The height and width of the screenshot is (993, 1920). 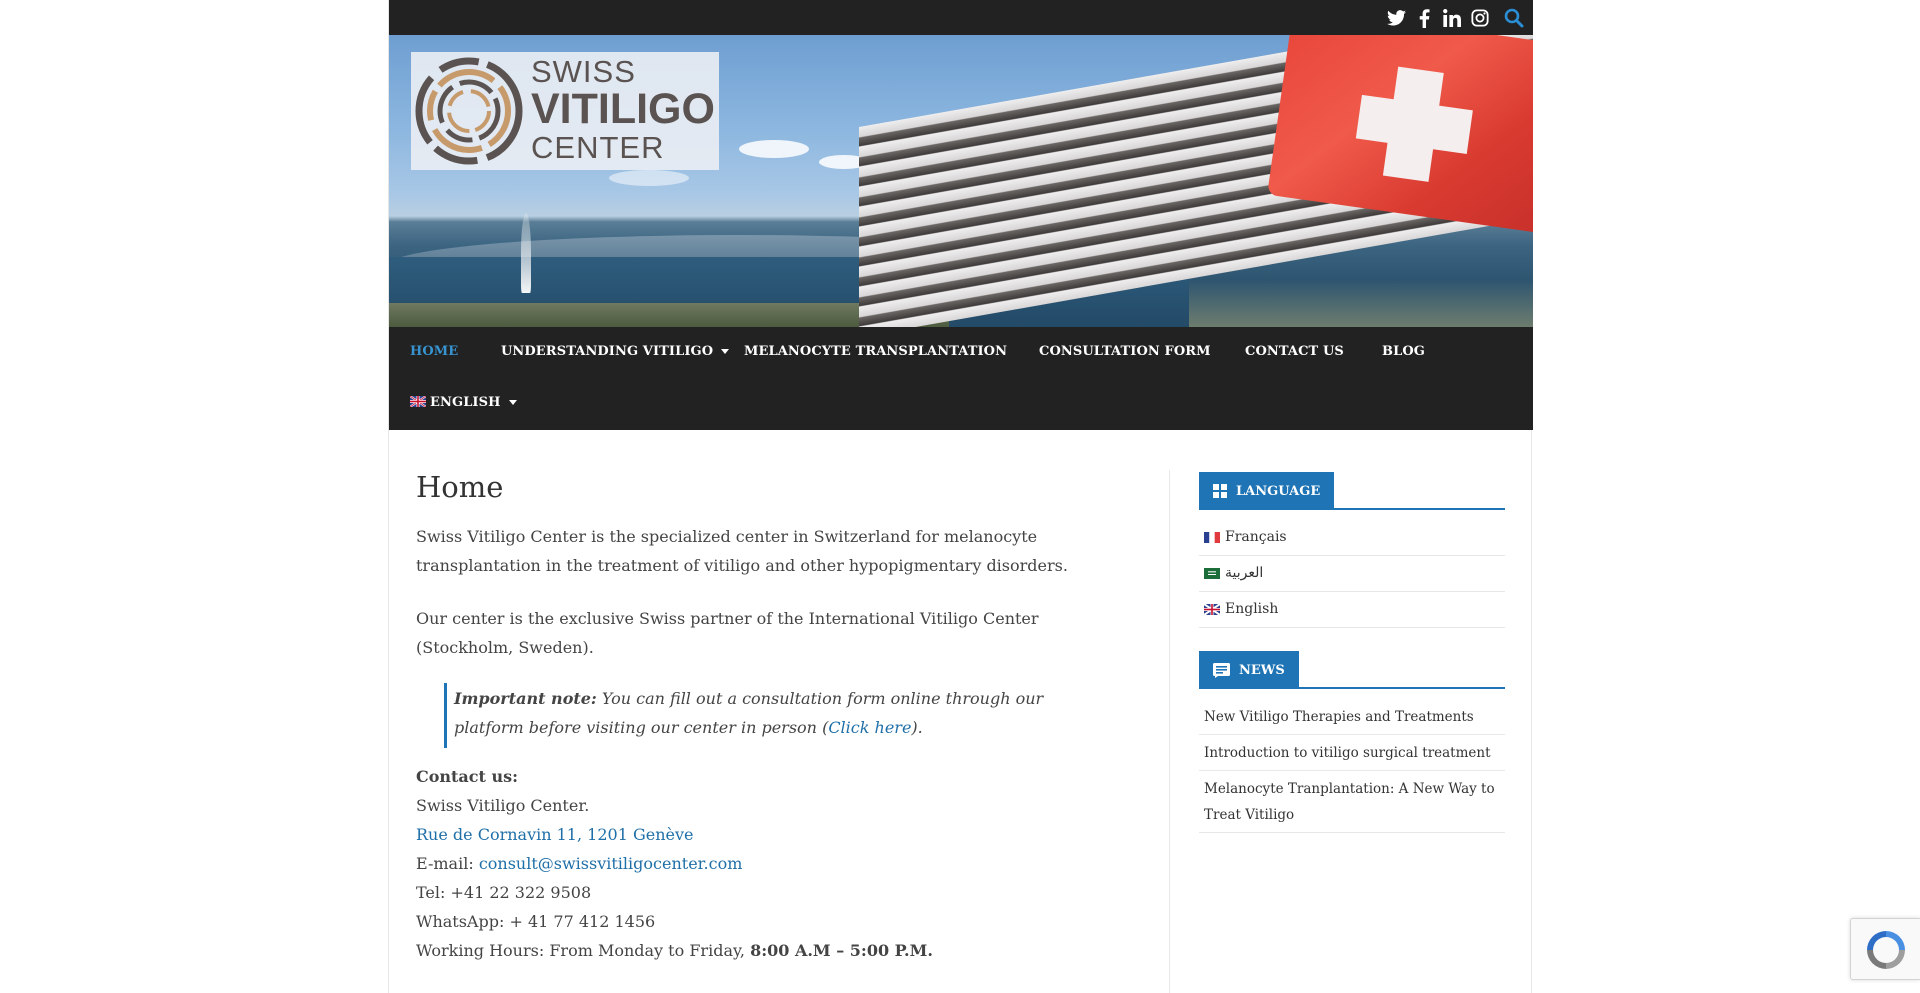 I want to click on instagram-icon, so click(x=1480, y=18).